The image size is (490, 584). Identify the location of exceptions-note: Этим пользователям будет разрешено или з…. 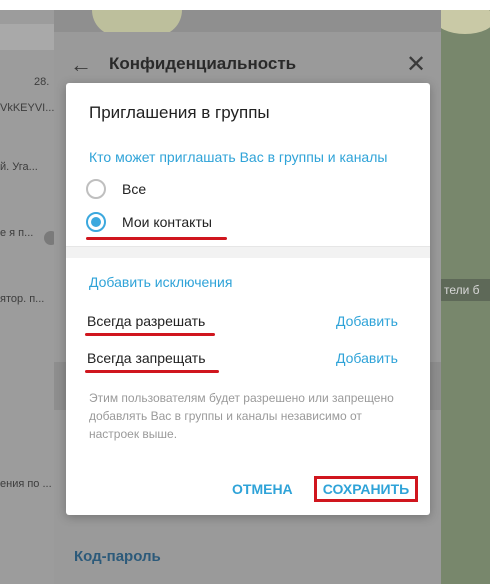
(241, 416).